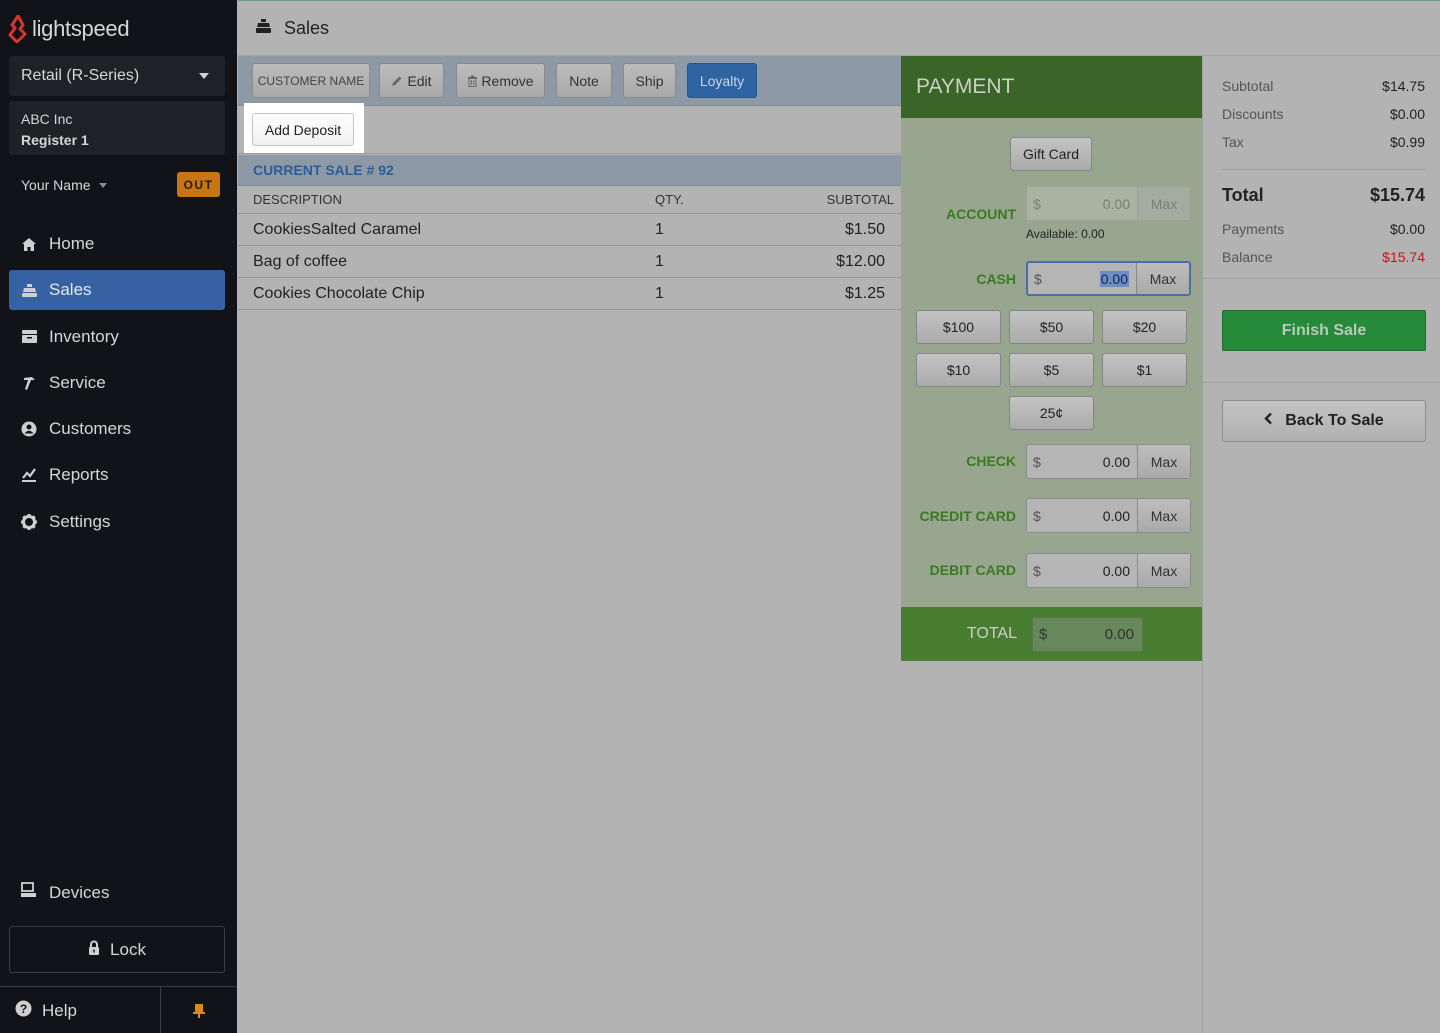 The height and width of the screenshot is (1033, 1440). What do you see at coordinates (29, 383) in the screenshot?
I see `hammer-icon` at bounding box center [29, 383].